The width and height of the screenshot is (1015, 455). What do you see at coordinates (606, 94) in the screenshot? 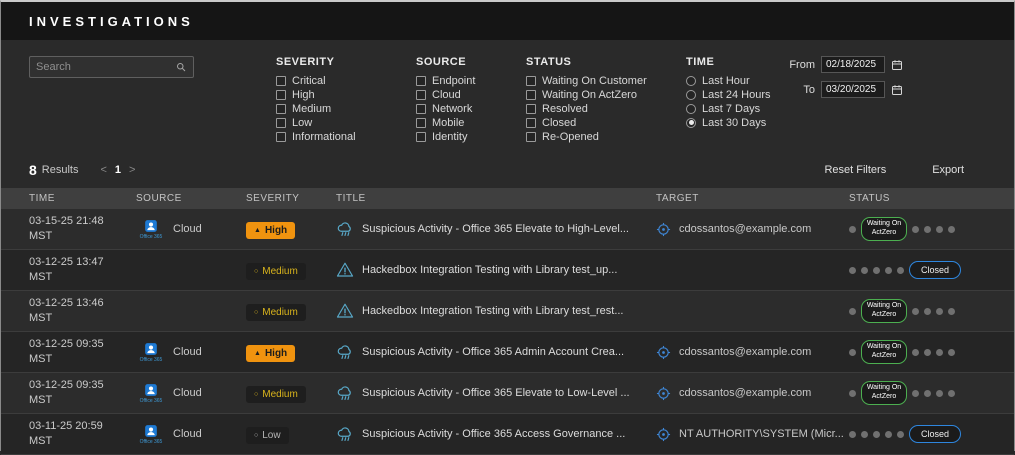
I see `filter-option-waiting-actzero: Waiting On ActZero` at bounding box center [606, 94].